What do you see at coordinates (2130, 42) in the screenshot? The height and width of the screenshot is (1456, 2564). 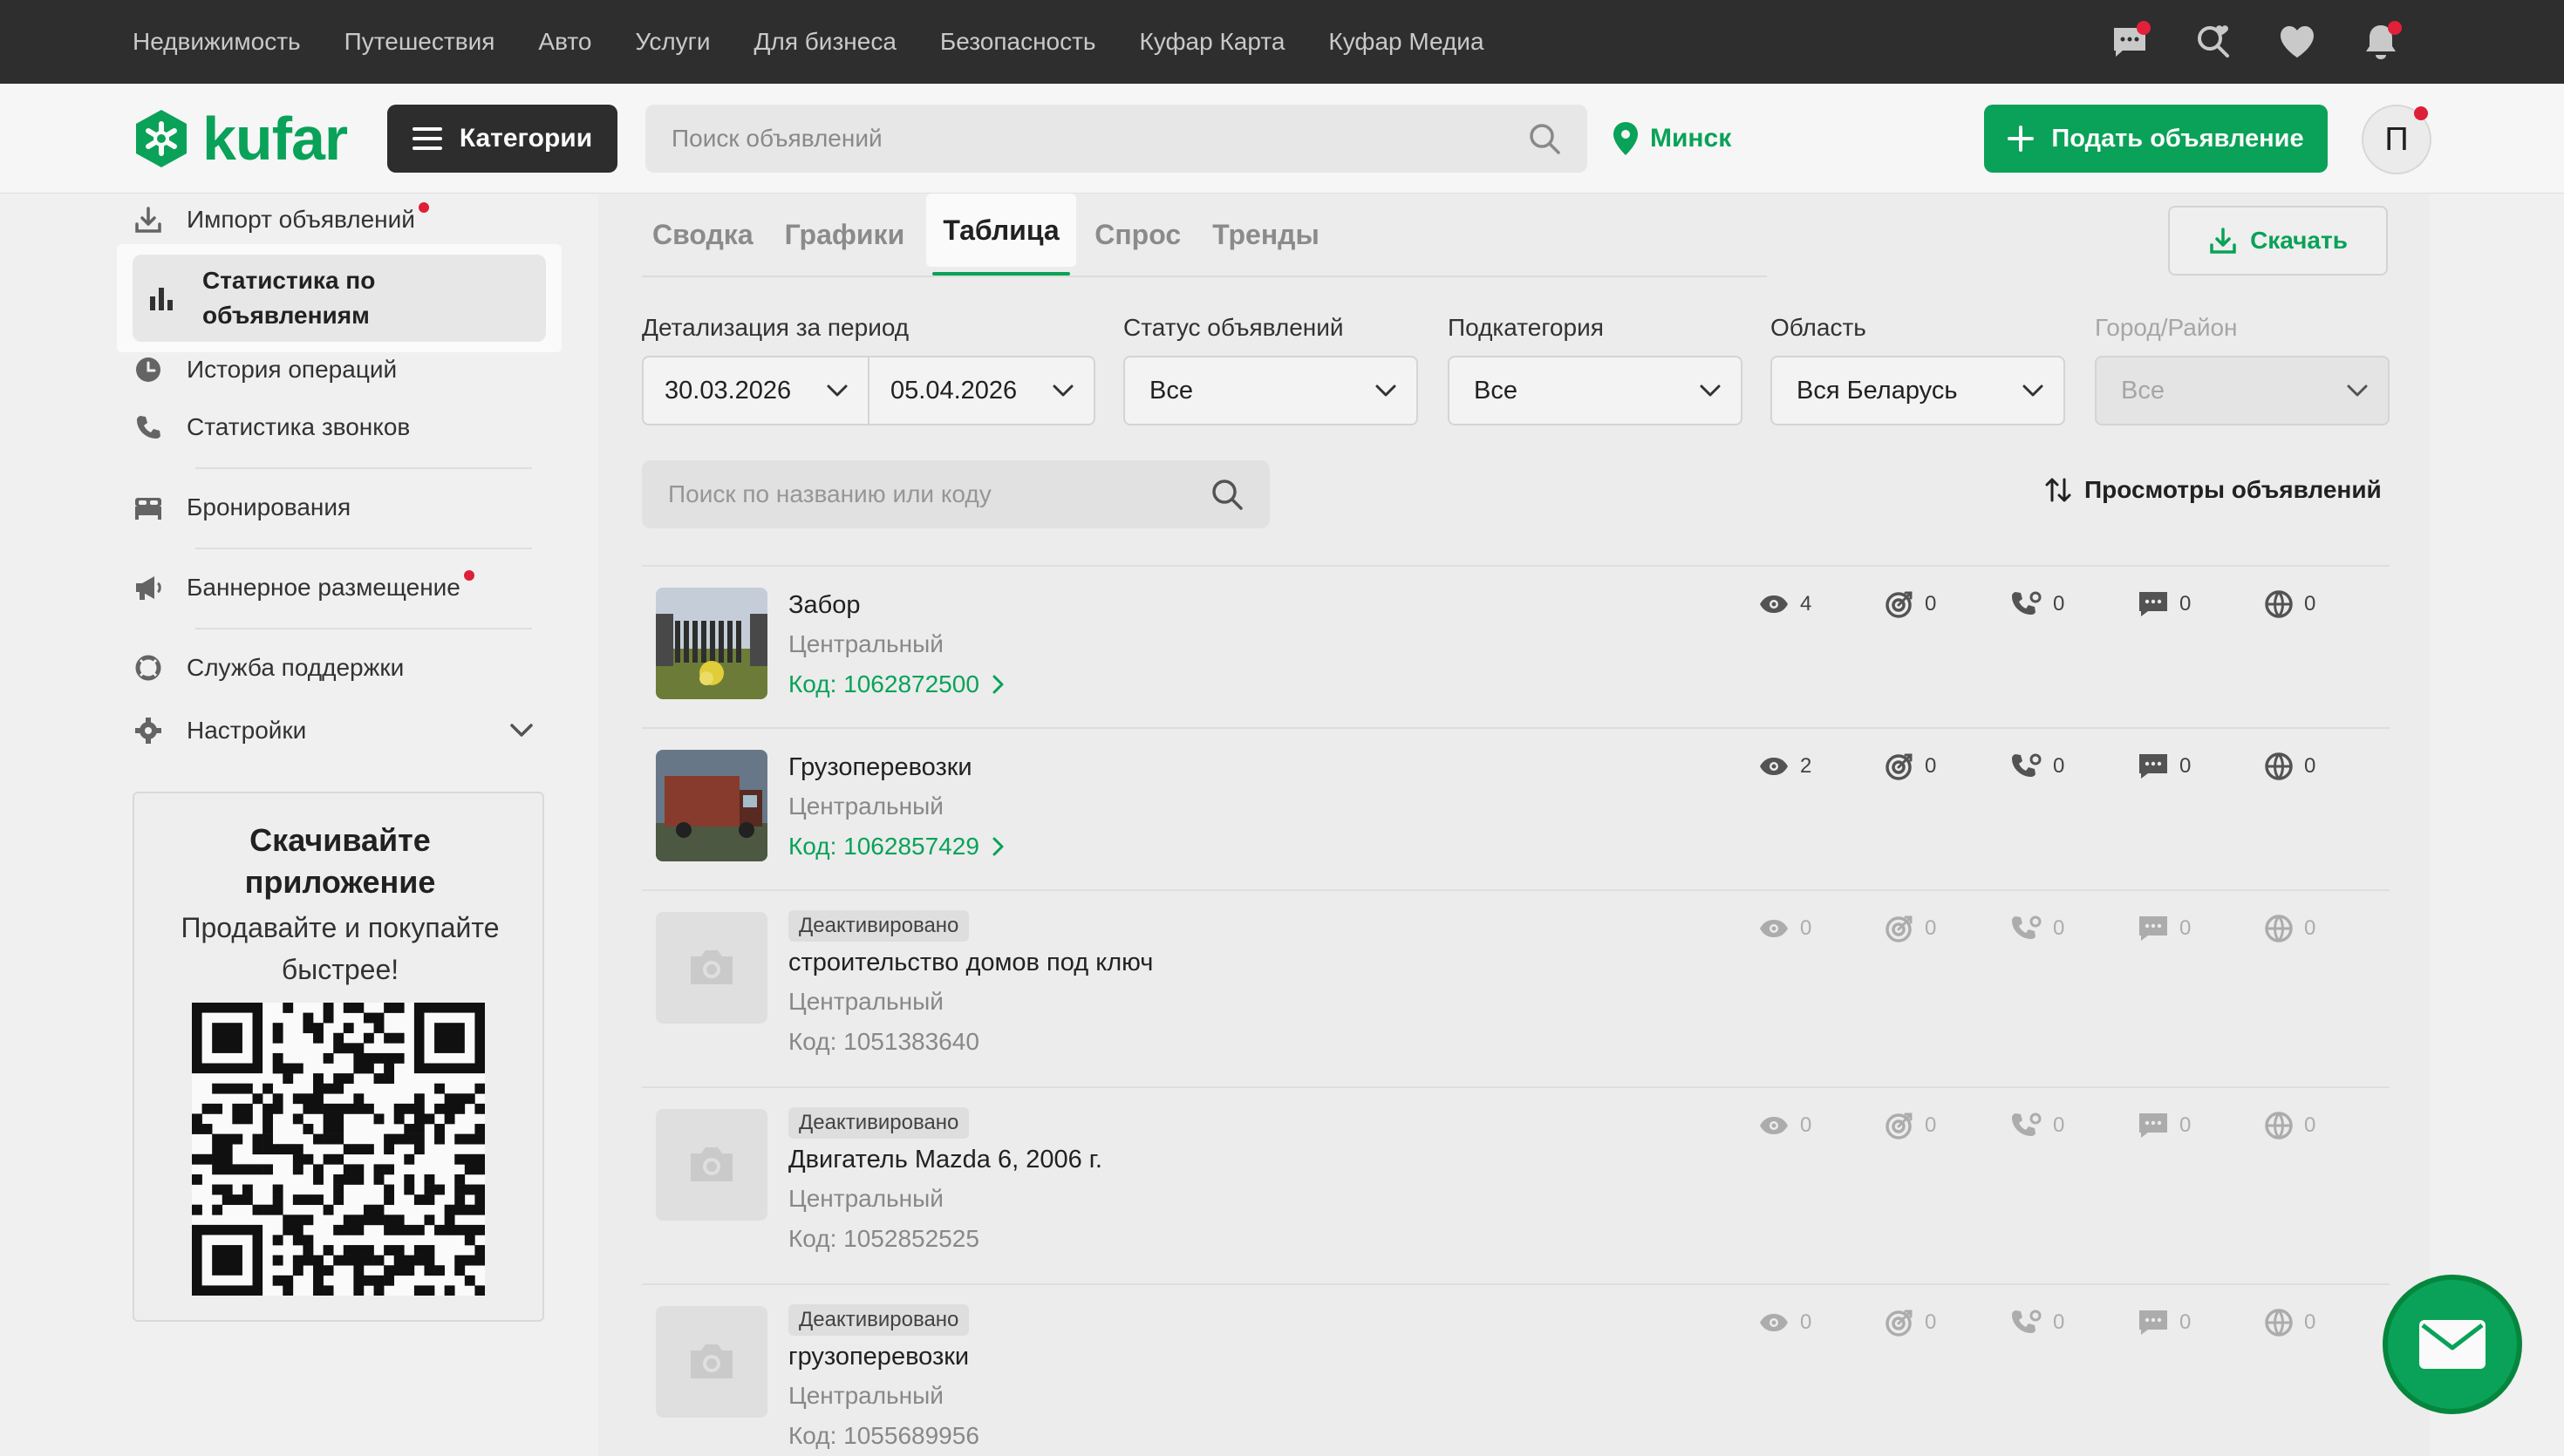 I see `messages-icon` at bounding box center [2130, 42].